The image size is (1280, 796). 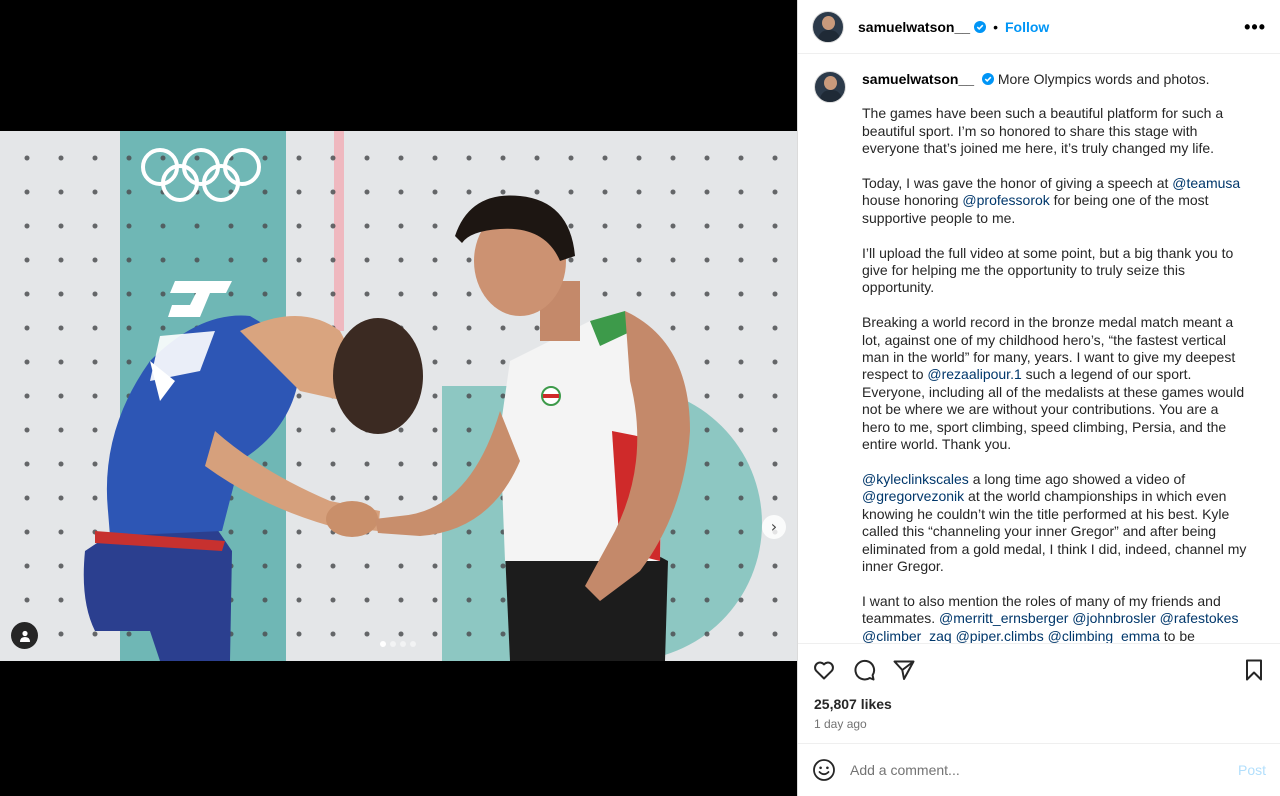 I want to click on mention-link: @teamusa, so click(x=1206, y=183).